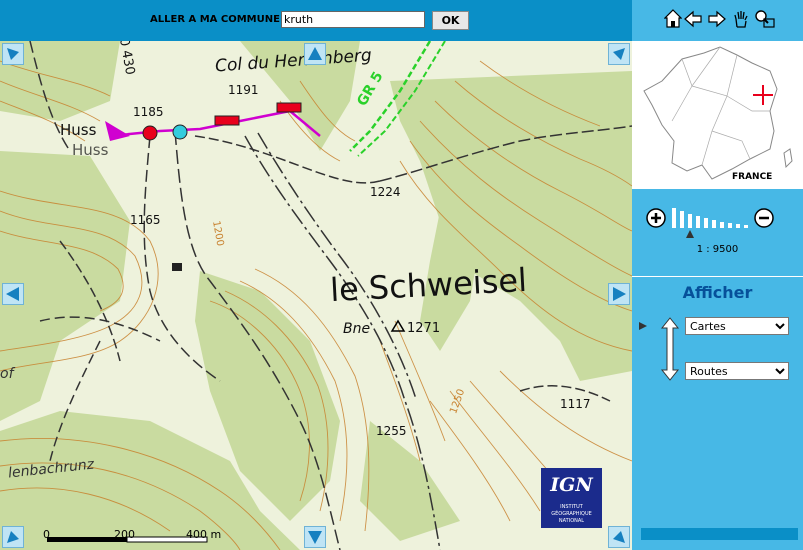 Image resolution: width=803 pixels, height=550 pixels. What do you see at coordinates (719, 534) in the screenshot?
I see `status-bar` at bounding box center [719, 534].